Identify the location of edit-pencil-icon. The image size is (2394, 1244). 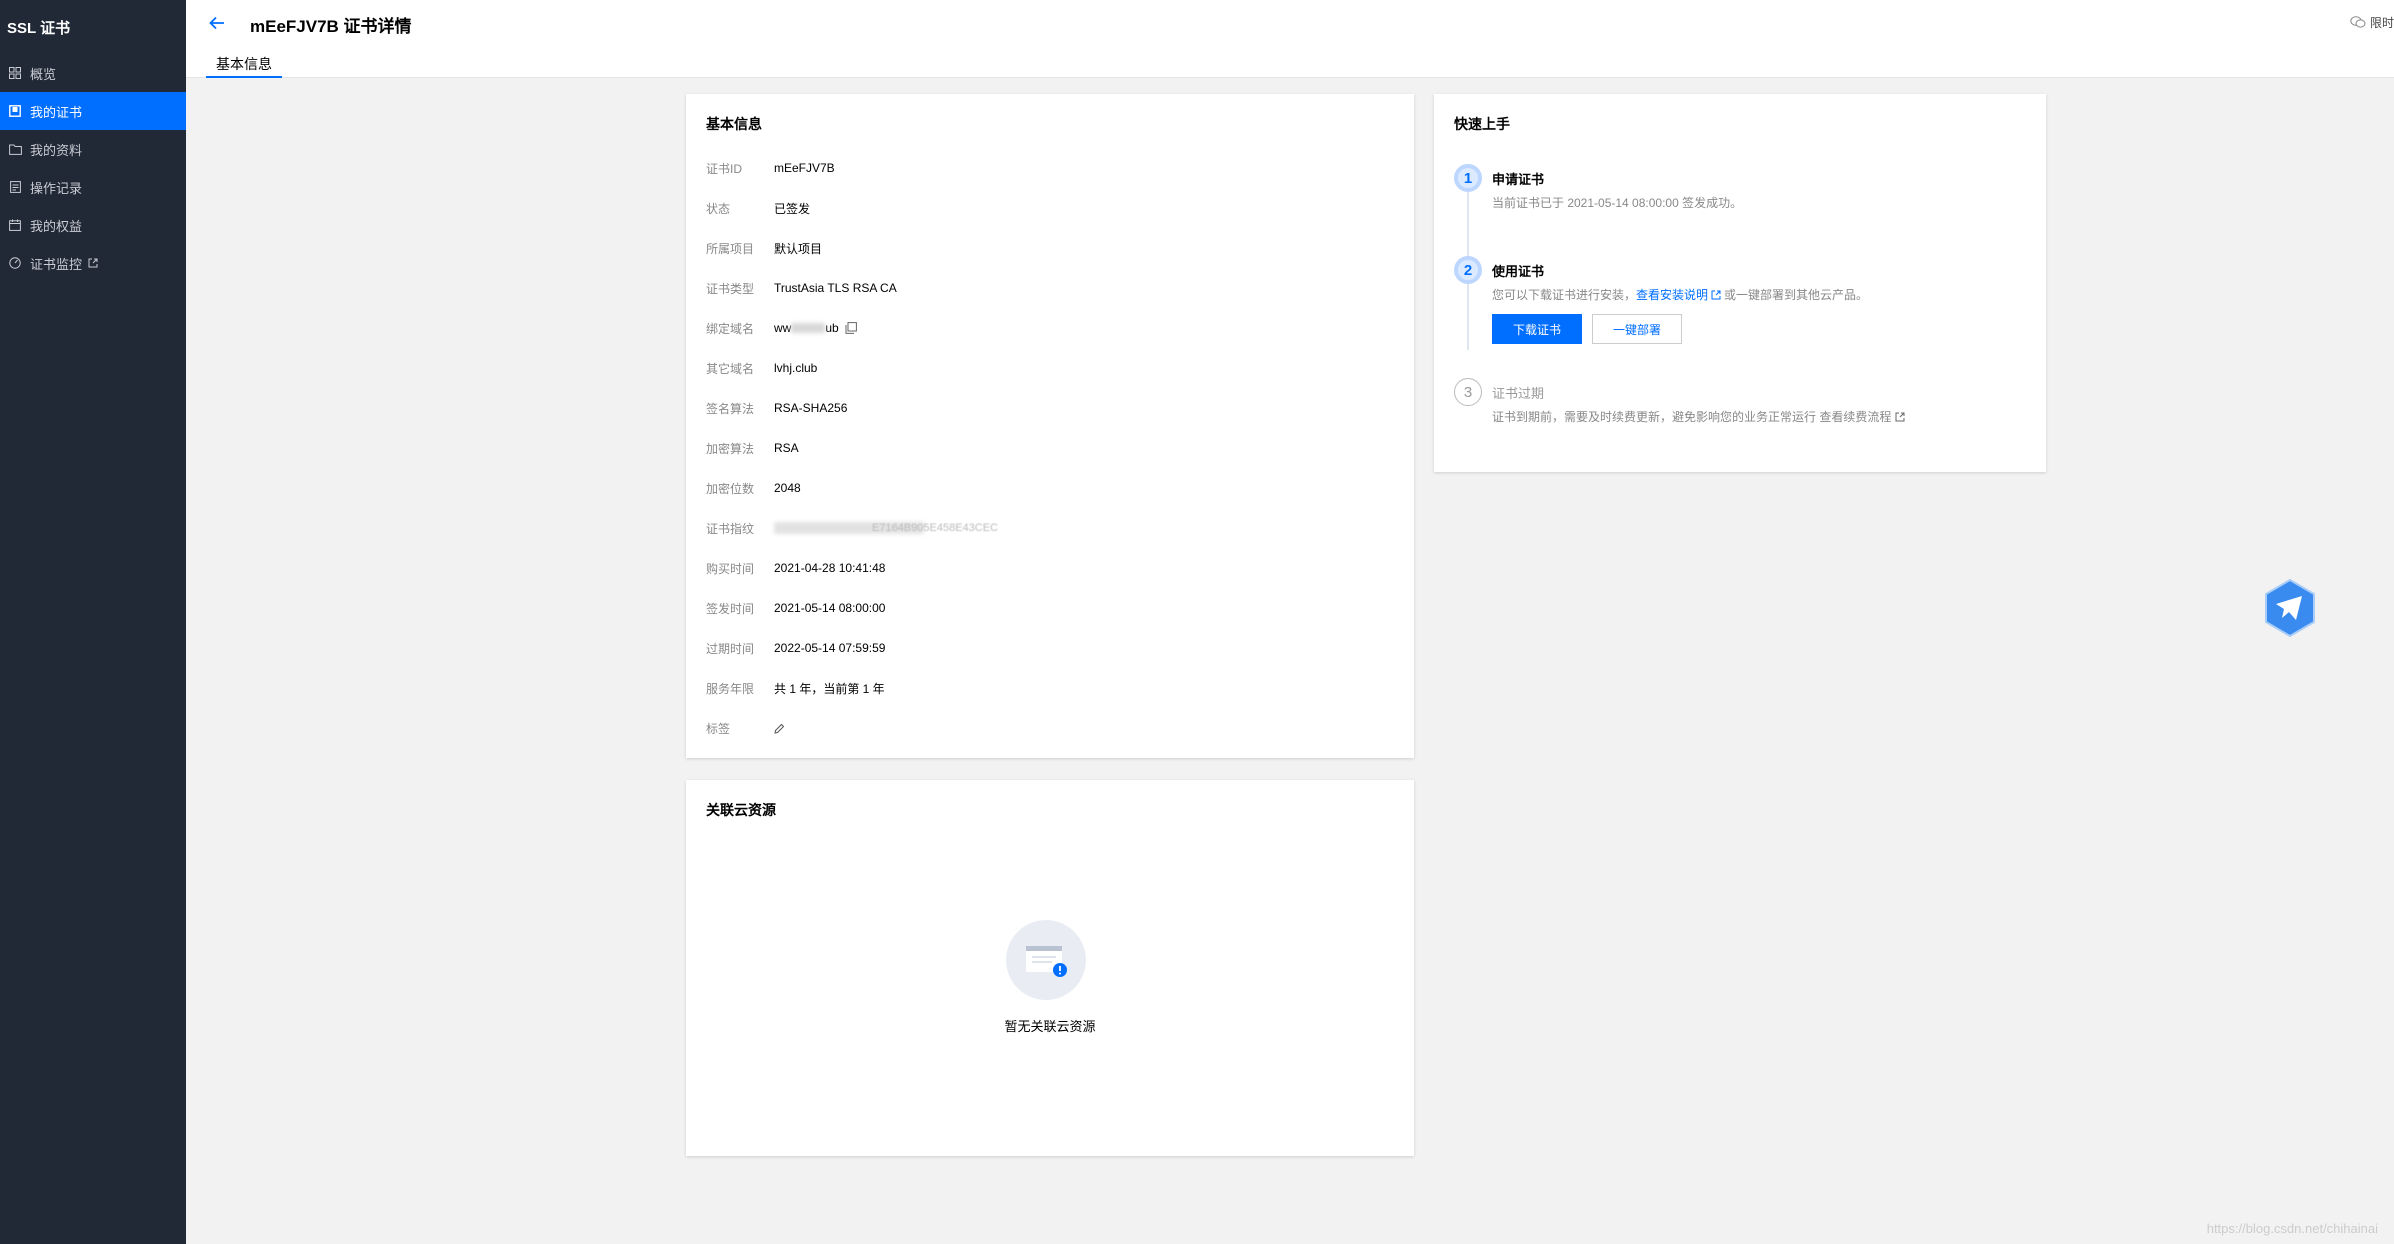
(779, 728).